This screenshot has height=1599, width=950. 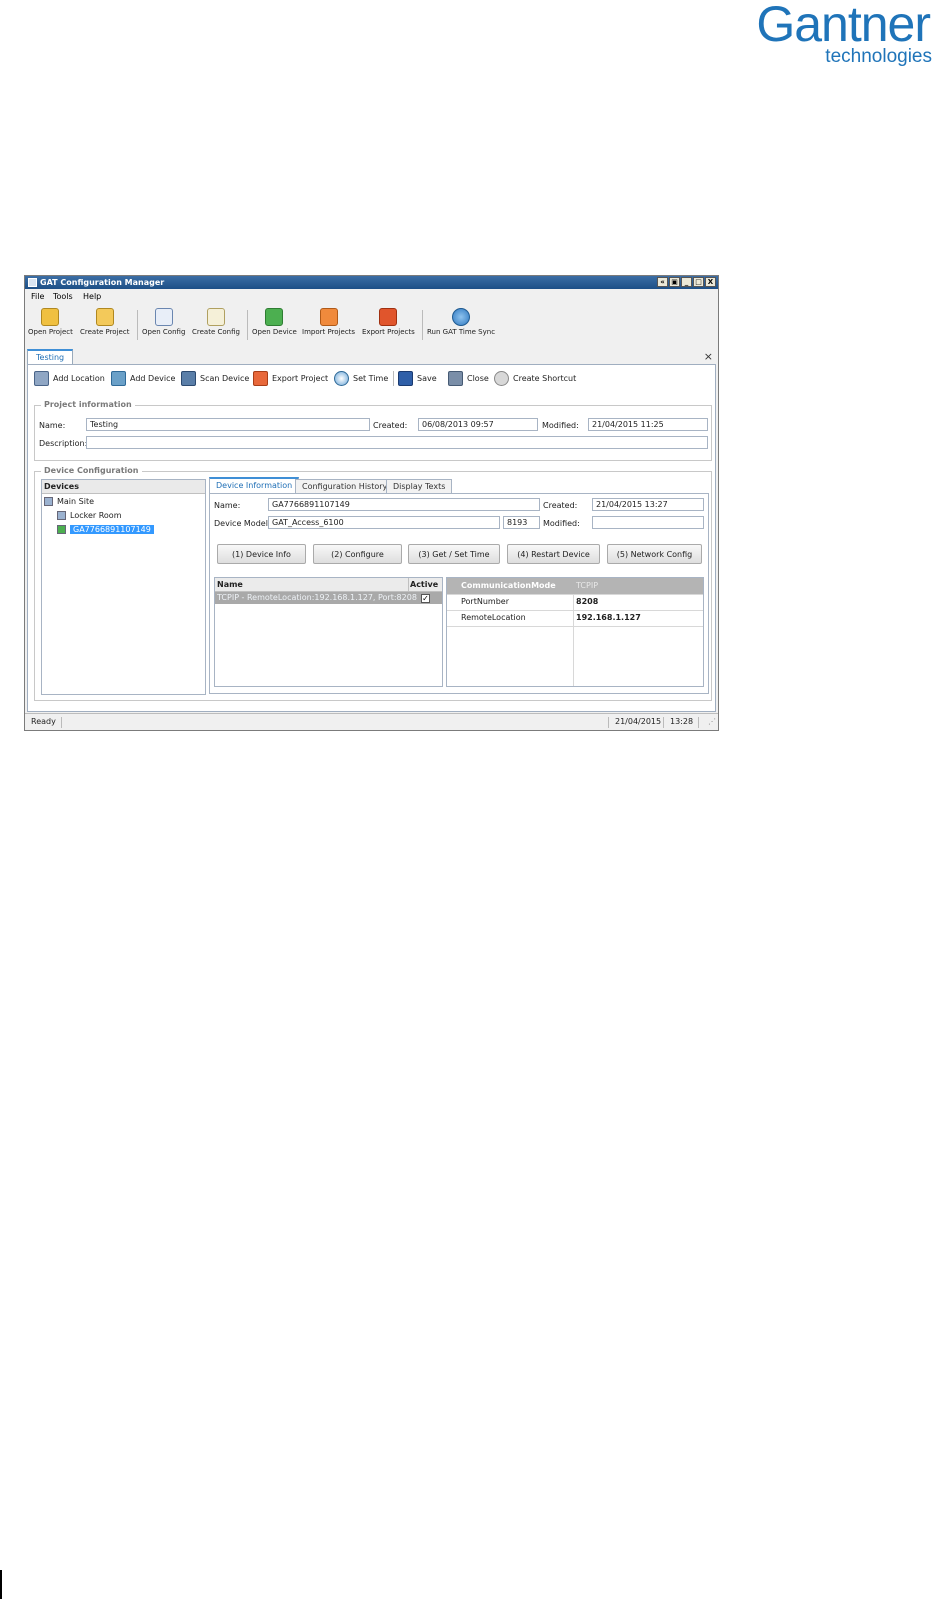 What do you see at coordinates (425, 598) in the screenshot?
I see `active-checkbox: ✓` at bounding box center [425, 598].